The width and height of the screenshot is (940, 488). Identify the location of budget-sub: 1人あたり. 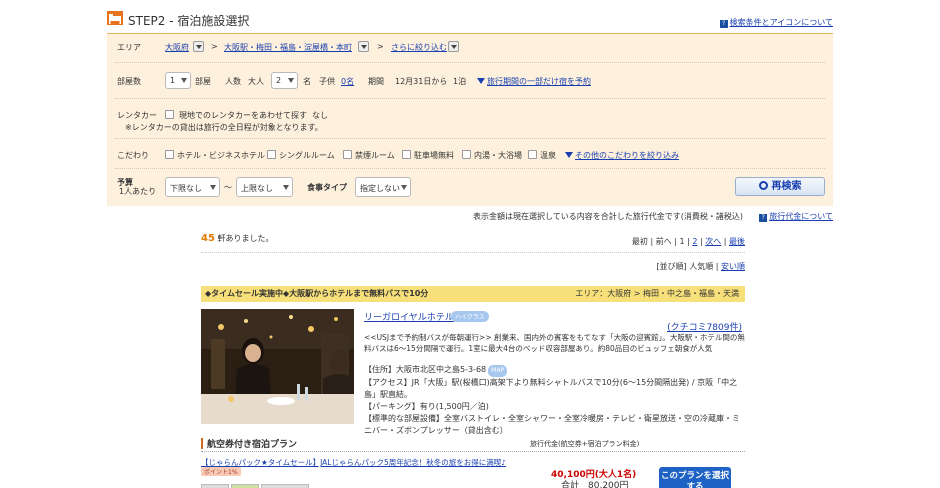
(138, 191).